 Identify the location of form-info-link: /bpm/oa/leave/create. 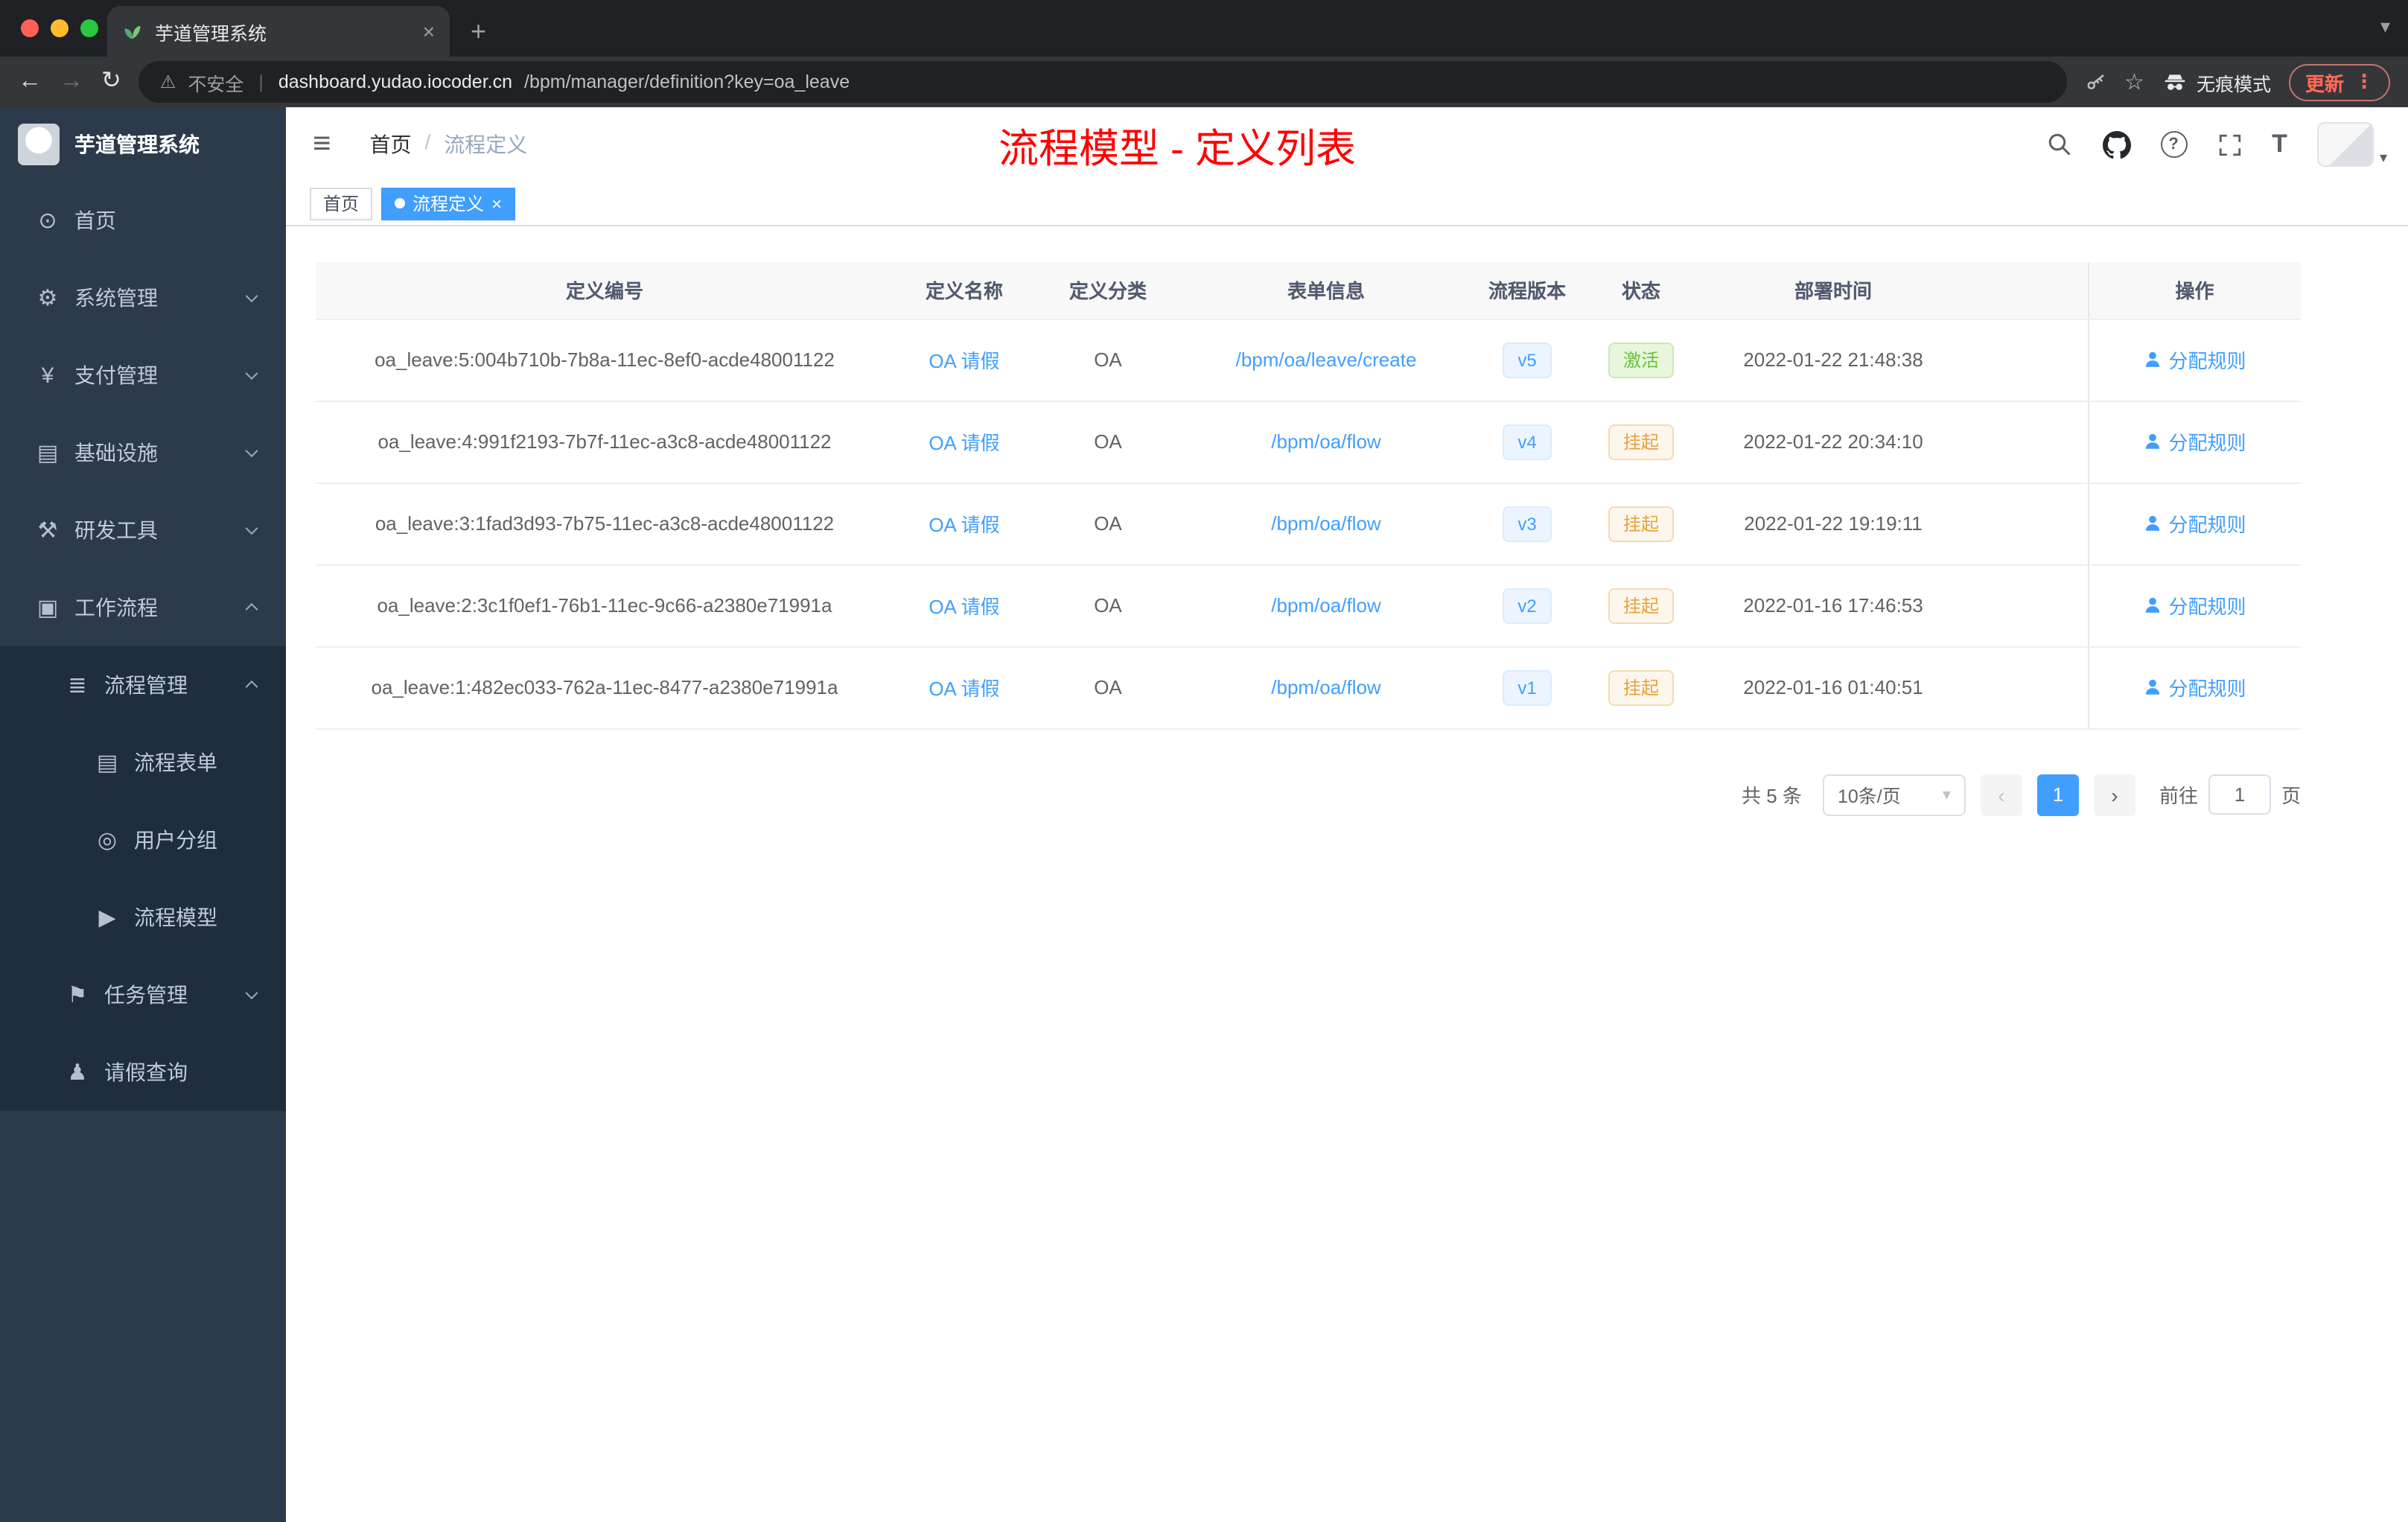
(1326, 359).